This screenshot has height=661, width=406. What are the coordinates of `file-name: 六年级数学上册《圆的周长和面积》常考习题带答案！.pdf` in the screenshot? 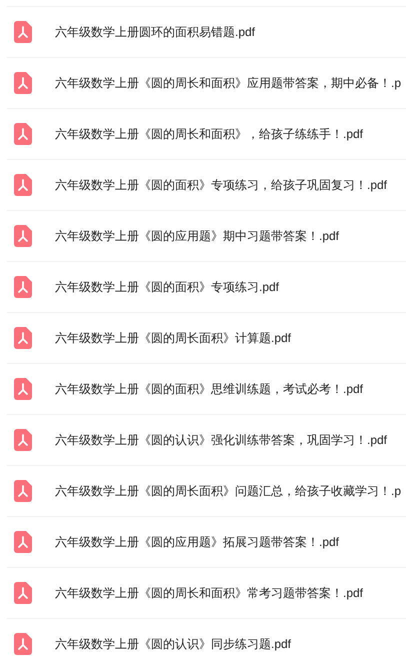 It's located at (209, 593).